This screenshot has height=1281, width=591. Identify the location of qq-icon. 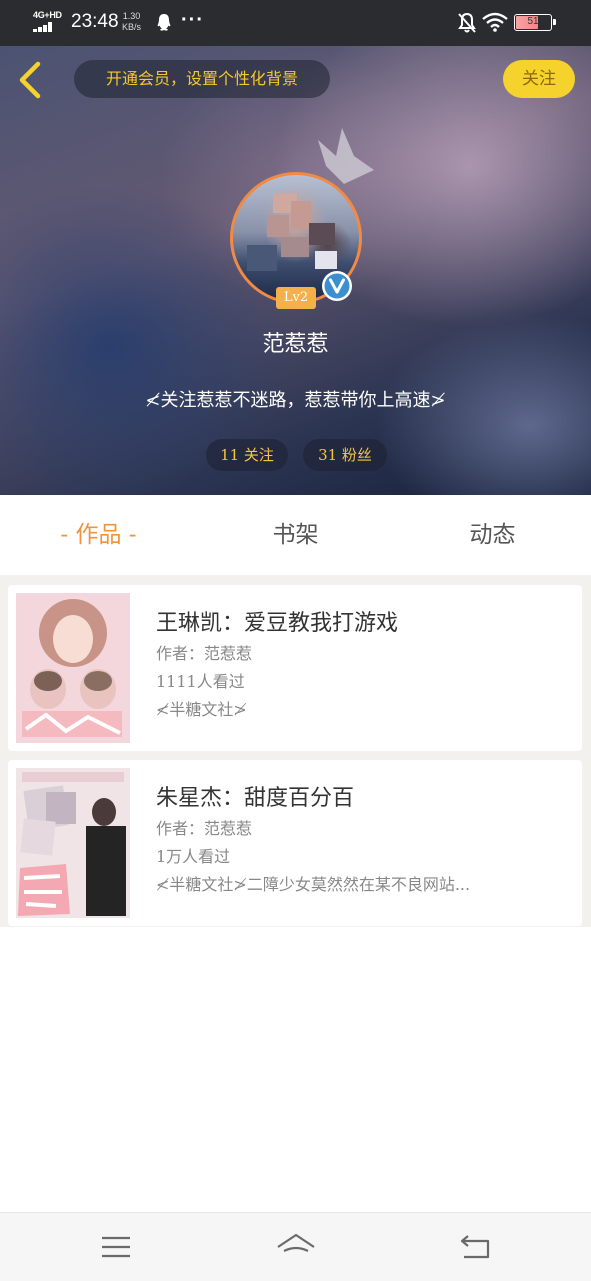
(164, 22).